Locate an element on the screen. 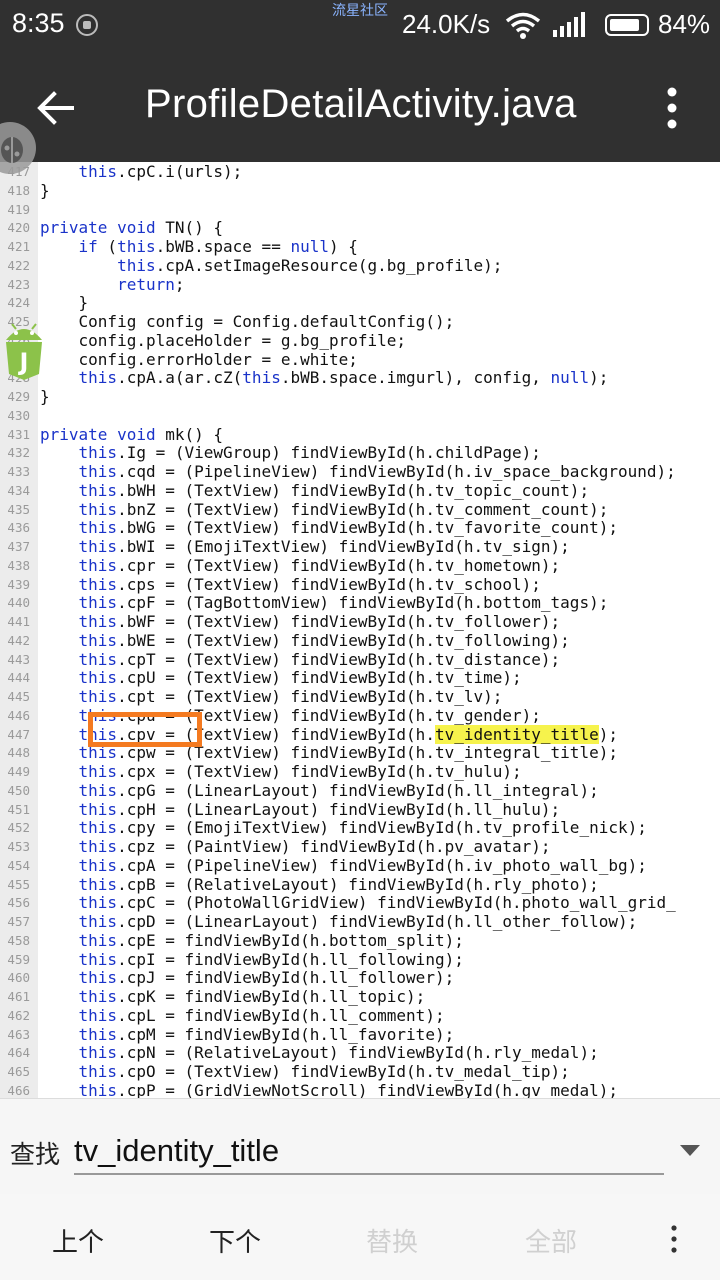  svg-text: J is located at coordinates (23, 362).